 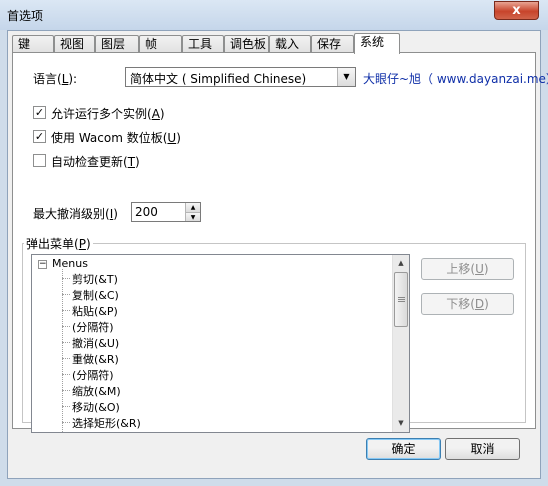 What do you see at coordinates (117, 44) in the screenshot?
I see `tab-layers: 图层` at bounding box center [117, 44].